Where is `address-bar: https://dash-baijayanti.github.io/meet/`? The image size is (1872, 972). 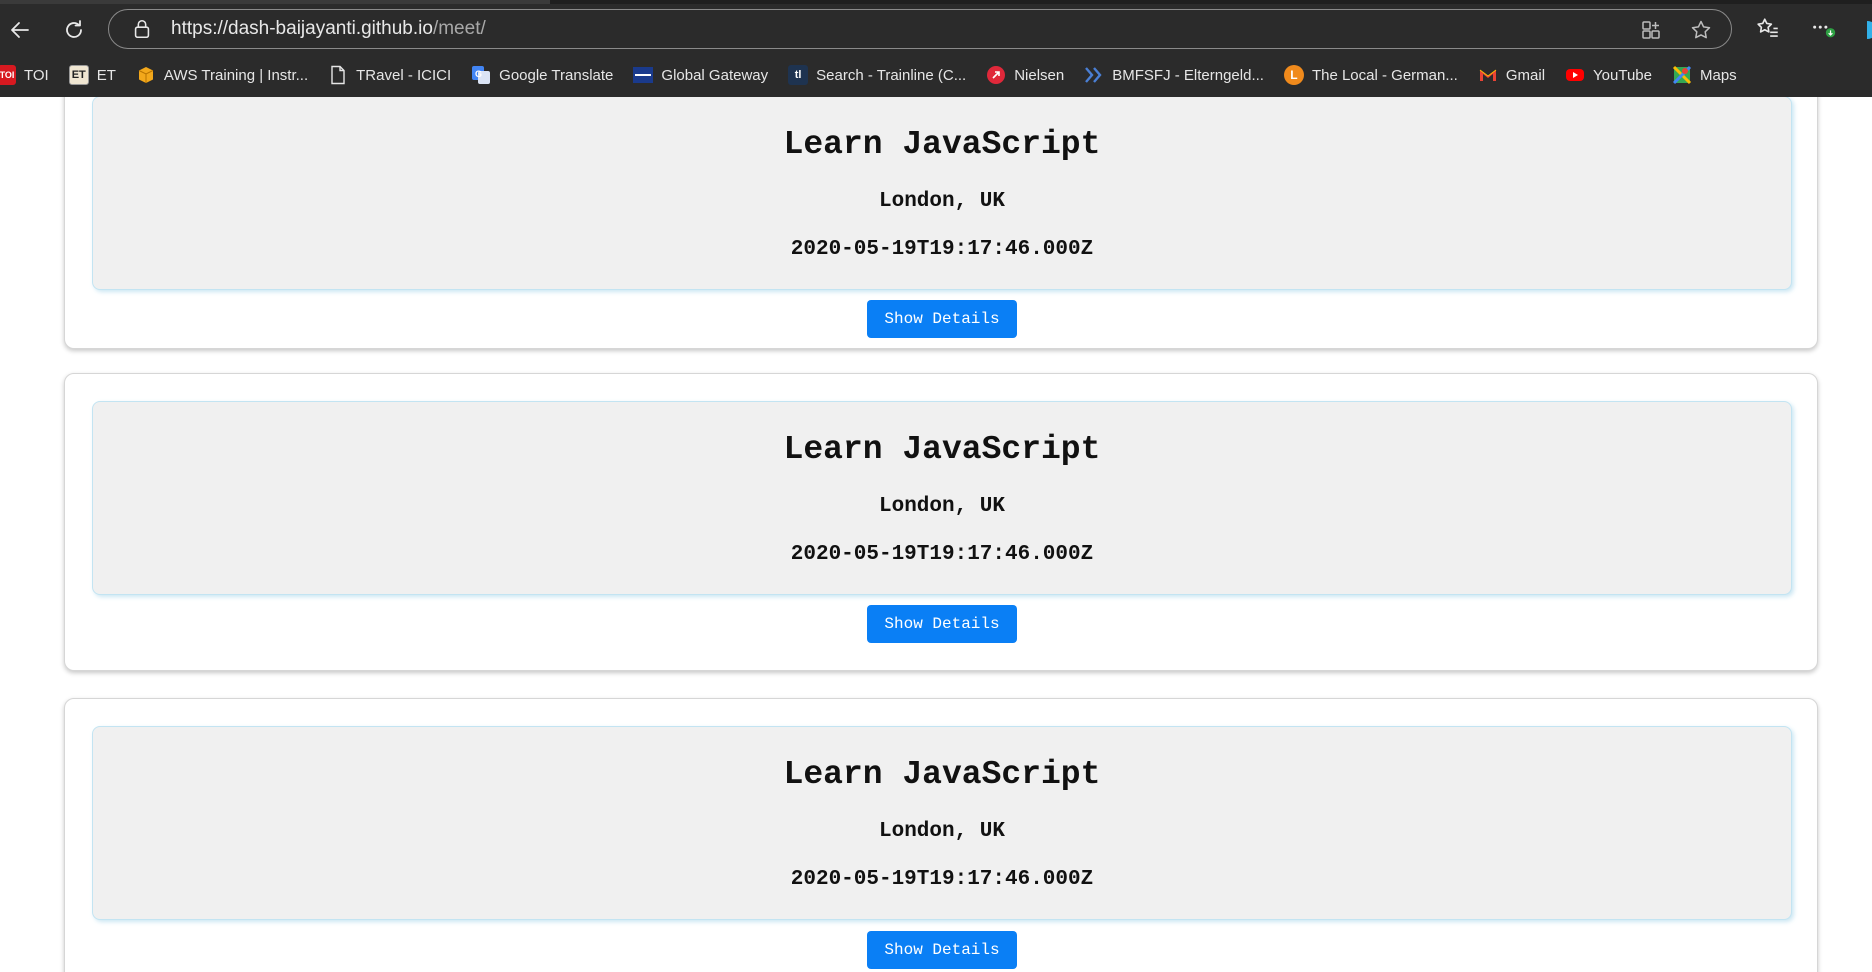 address-bar: https://dash-baijayanti.github.io/meet/ is located at coordinates (920, 29).